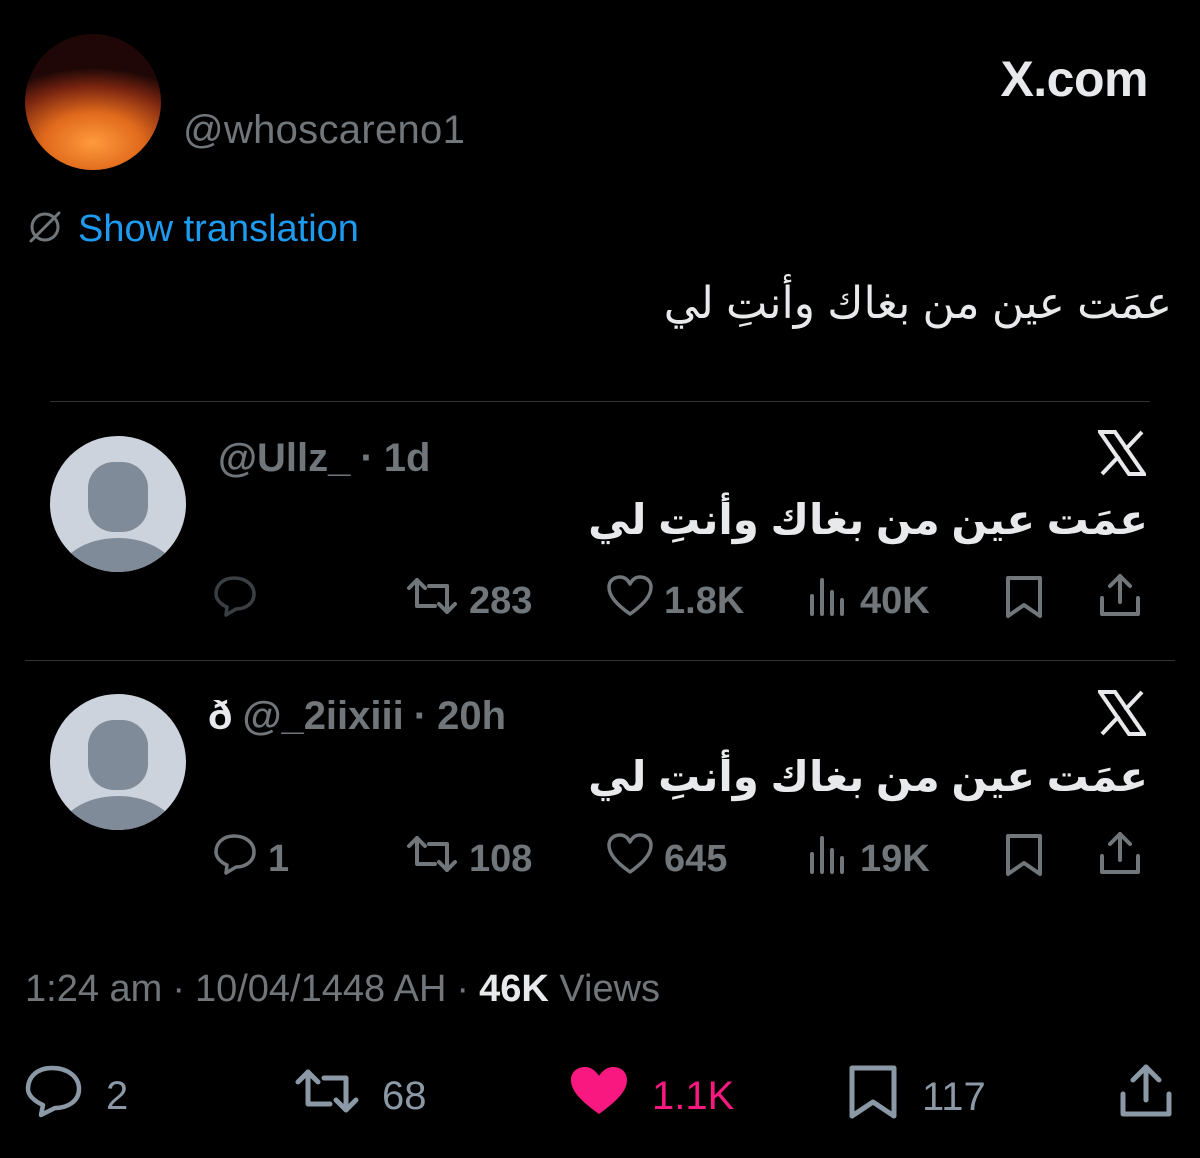 The image size is (1200, 1158). What do you see at coordinates (651, 1096) in the screenshot?
I see `like-button: 1.1K` at bounding box center [651, 1096].